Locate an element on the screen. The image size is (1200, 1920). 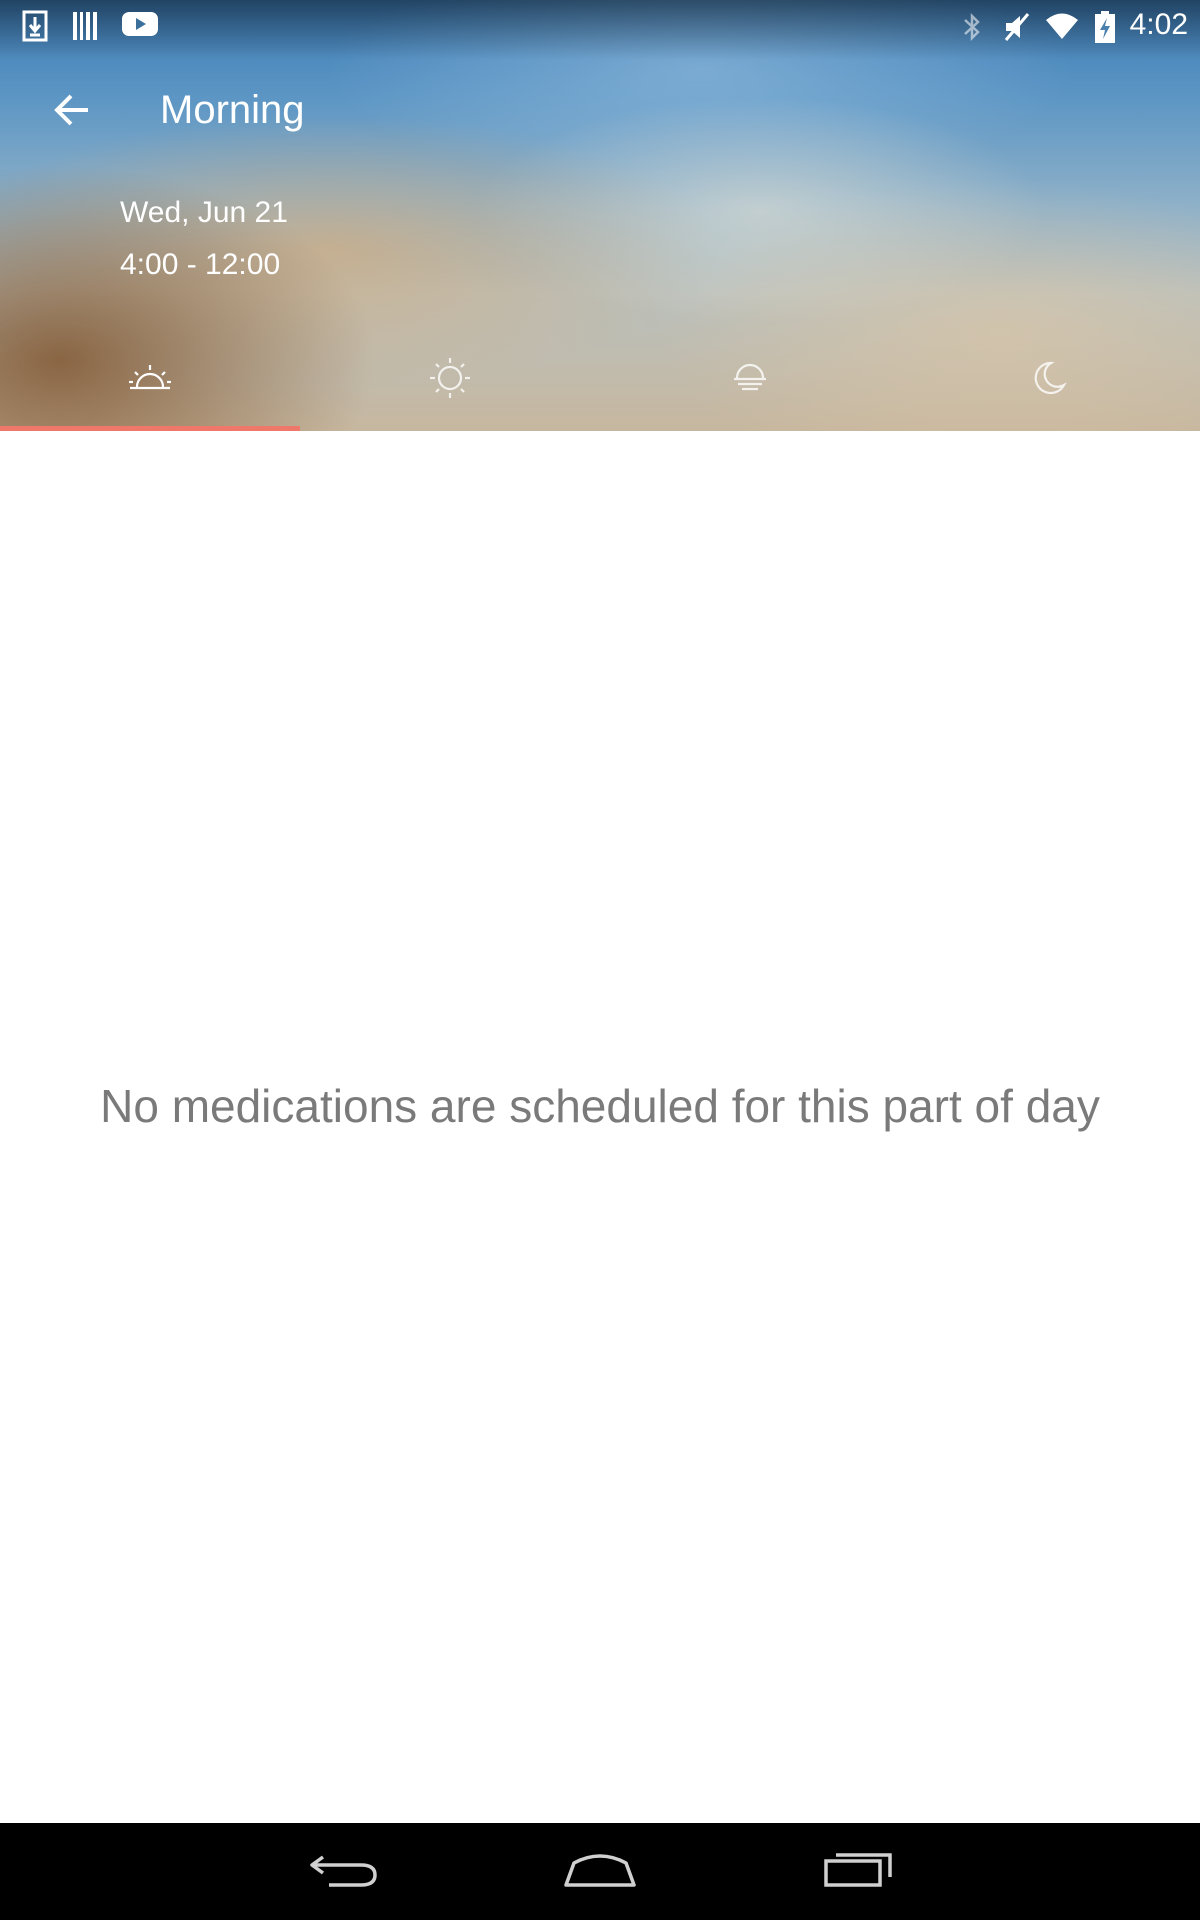
moon-icon is located at coordinates (1050, 380).